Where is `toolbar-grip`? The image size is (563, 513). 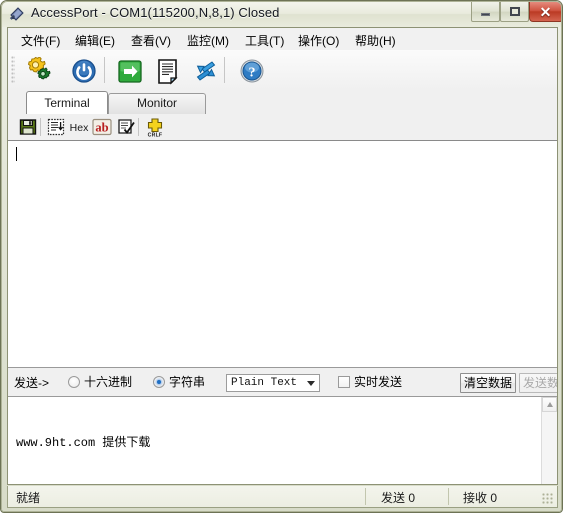 toolbar-grip is located at coordinates (13, 70).